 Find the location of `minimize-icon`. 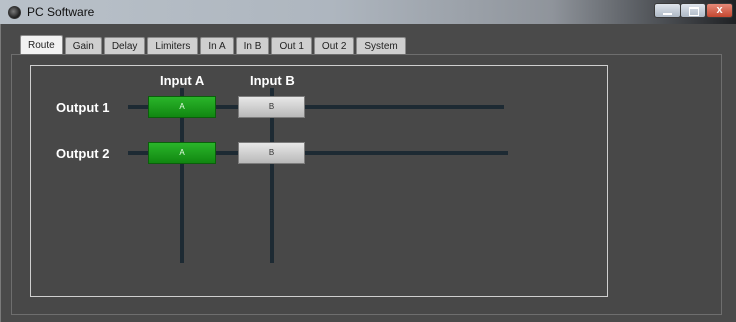

minimize-icon is located at coordinates (667, 14).